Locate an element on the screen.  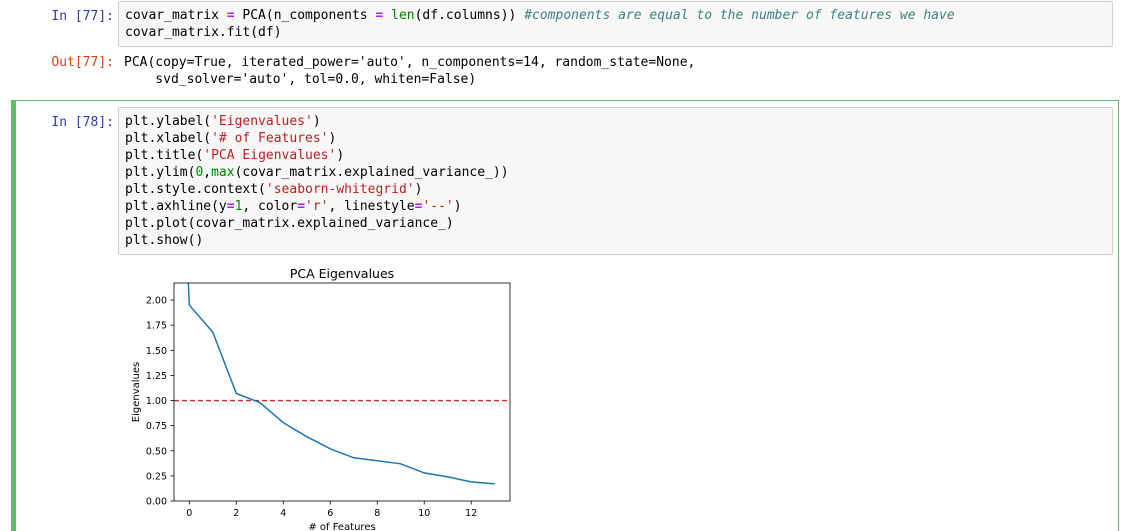
x-tick-label: 8 is located at coordinates (377, 513).